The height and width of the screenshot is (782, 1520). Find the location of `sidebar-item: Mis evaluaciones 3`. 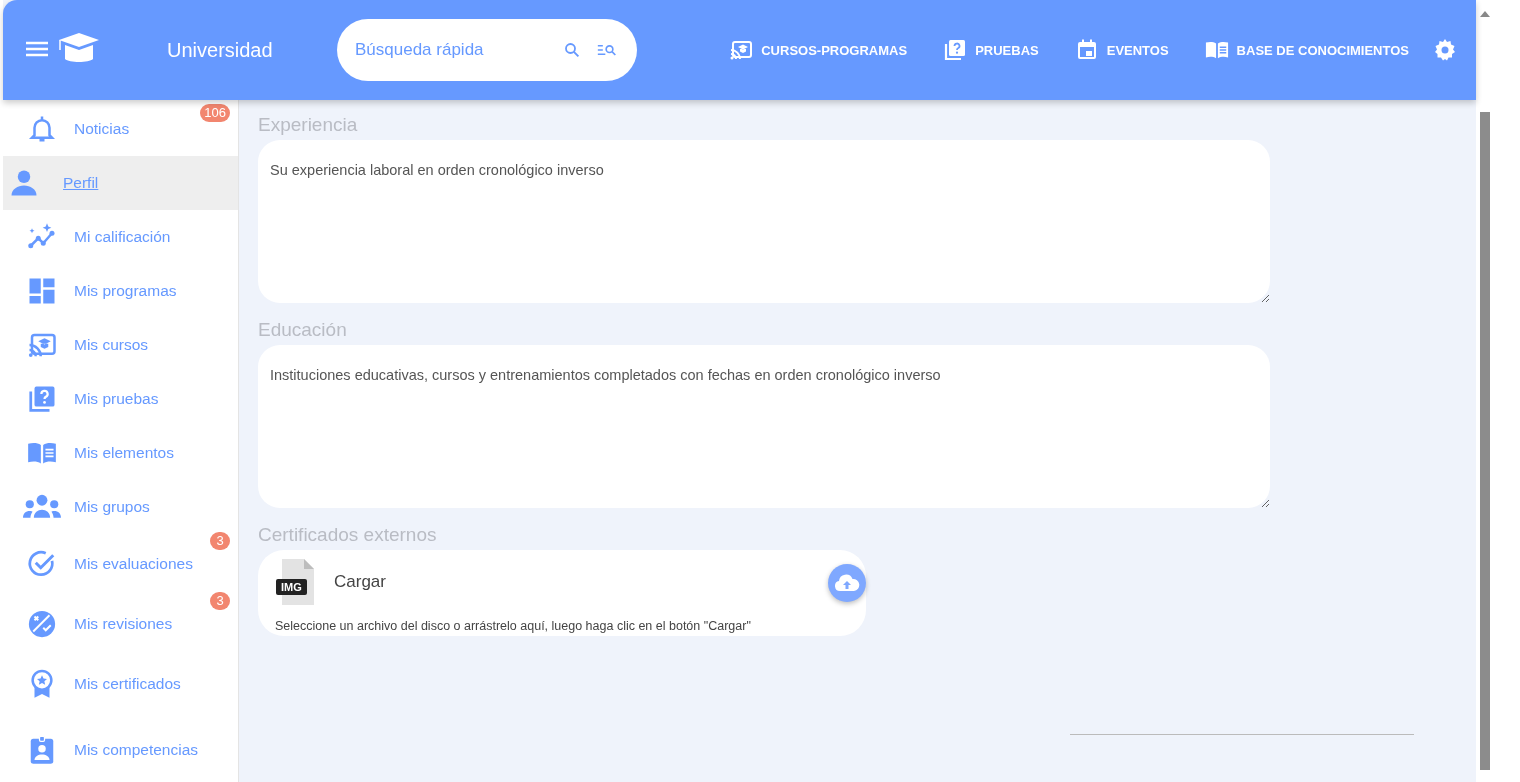

sidebar-item: Mis evaluaciones 3 is located at coordinates (120, 564).